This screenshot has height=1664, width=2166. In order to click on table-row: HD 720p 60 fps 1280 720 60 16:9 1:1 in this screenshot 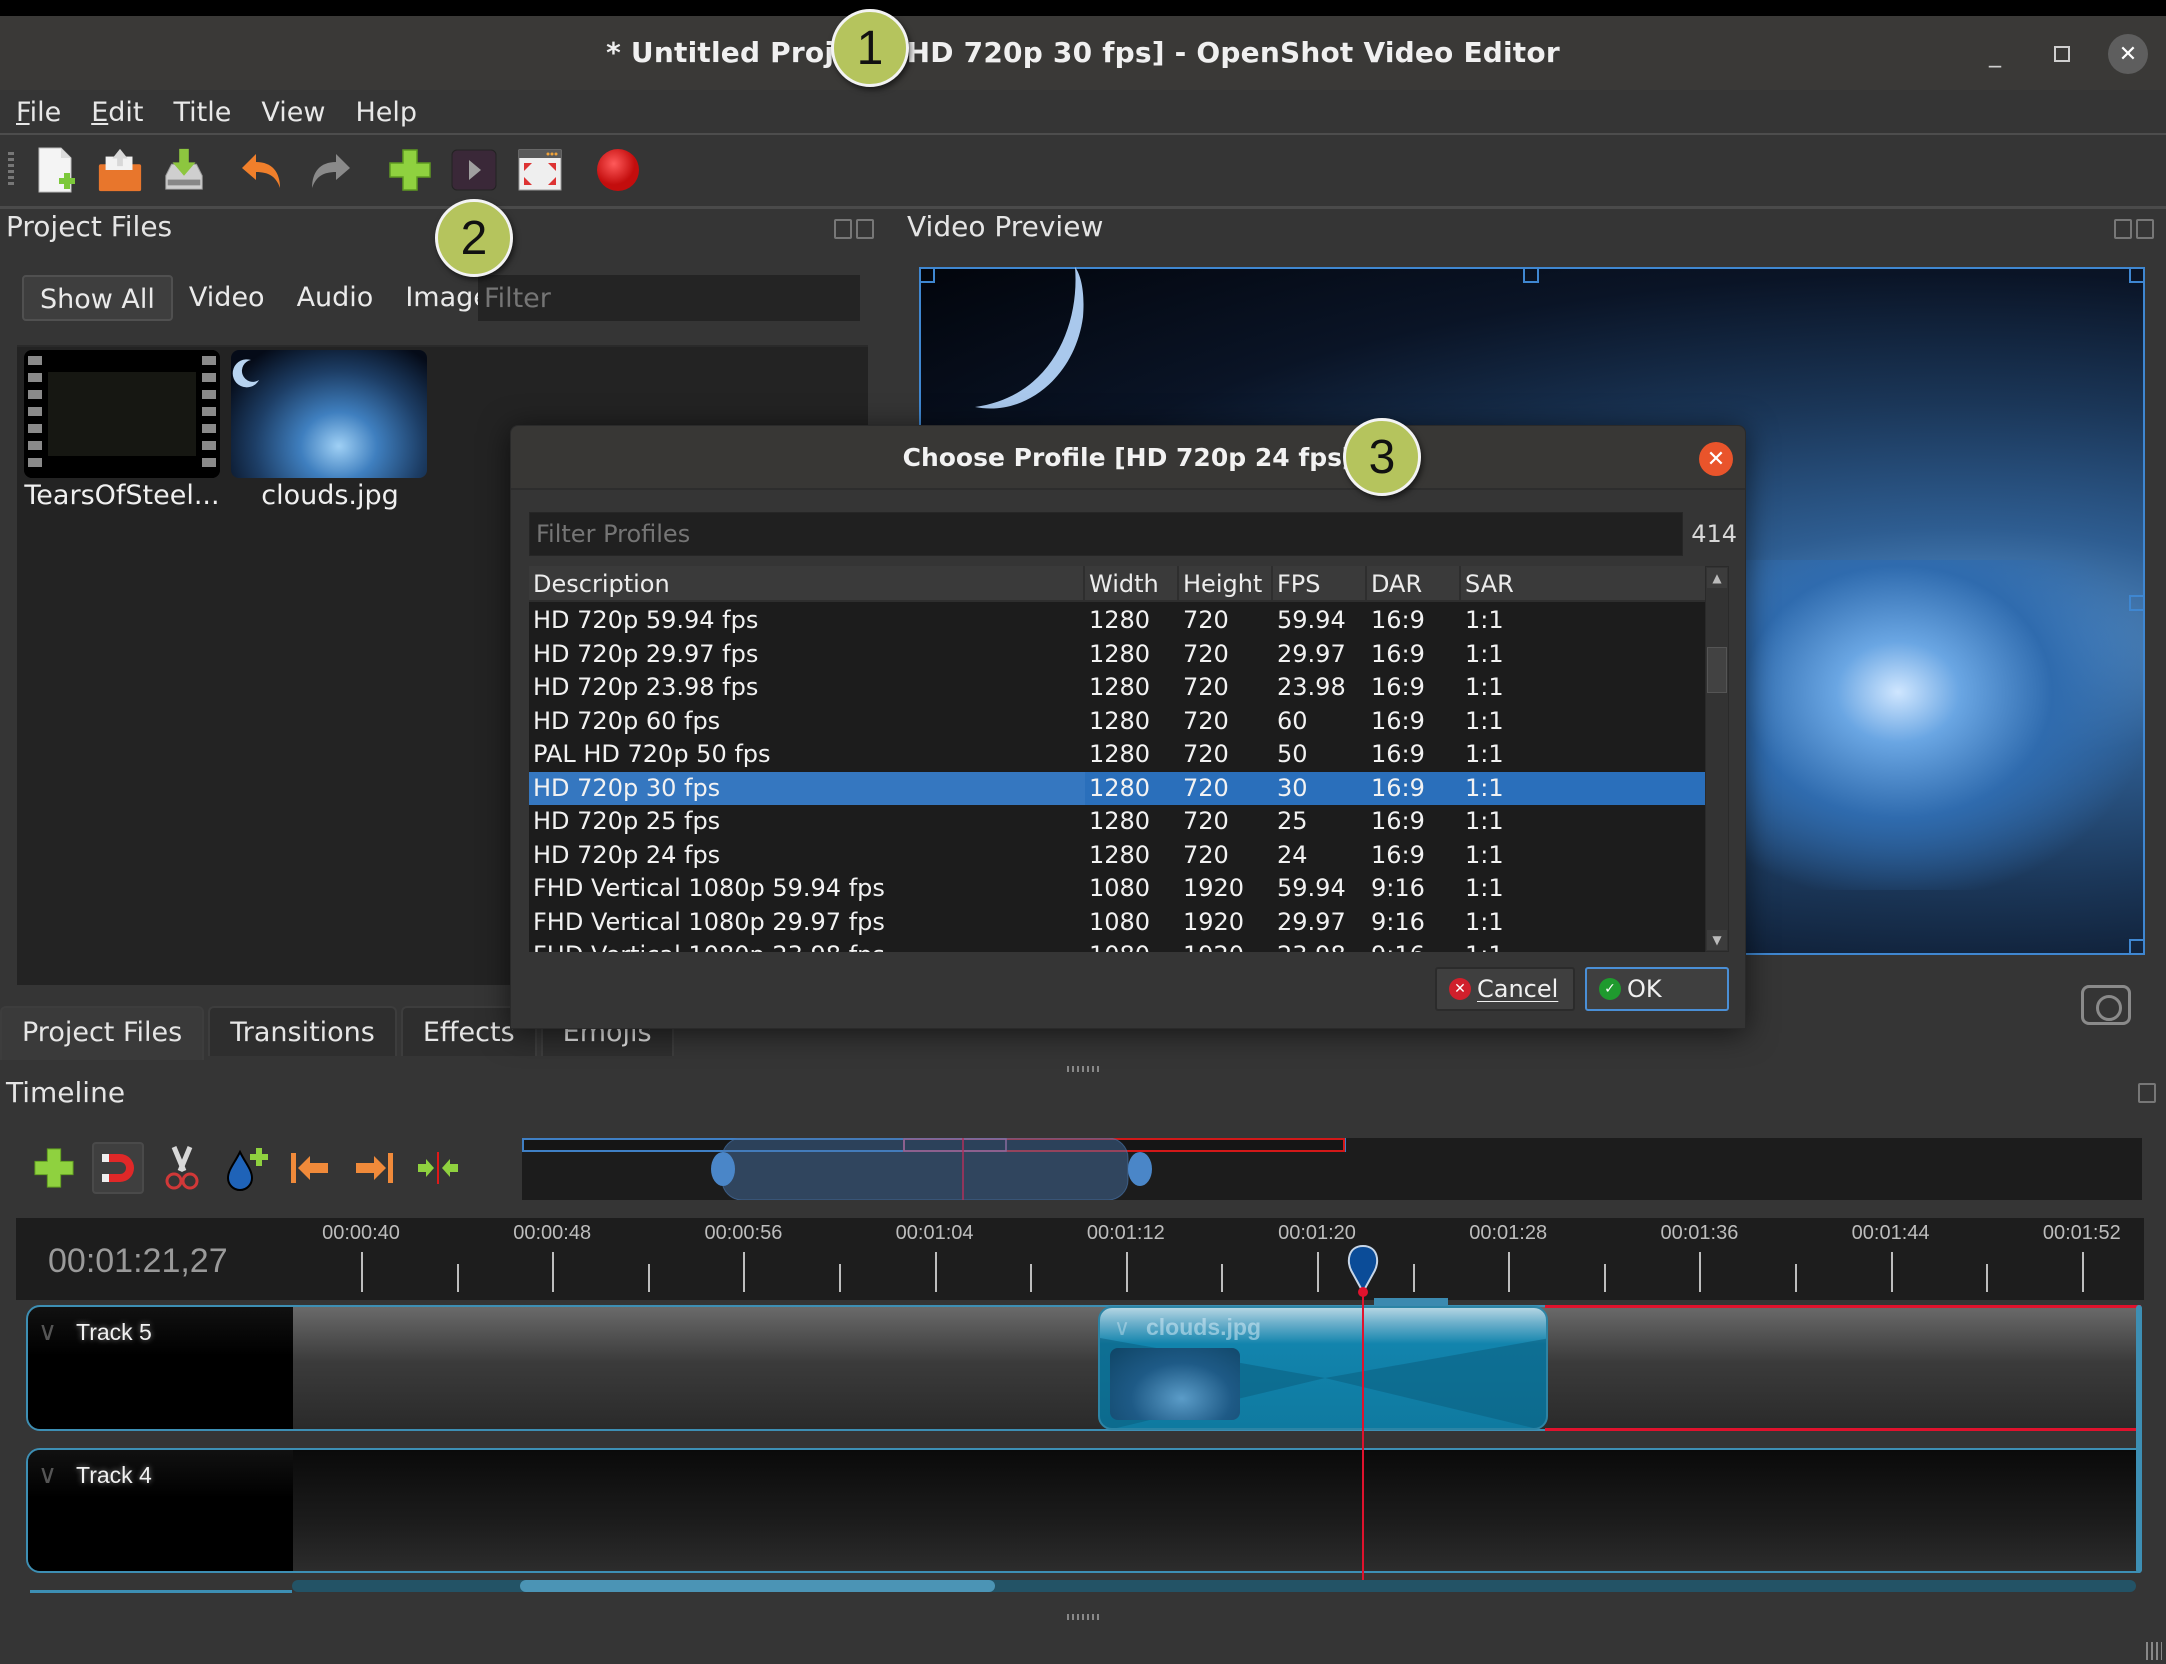, I will do `click(1121, 721)`.